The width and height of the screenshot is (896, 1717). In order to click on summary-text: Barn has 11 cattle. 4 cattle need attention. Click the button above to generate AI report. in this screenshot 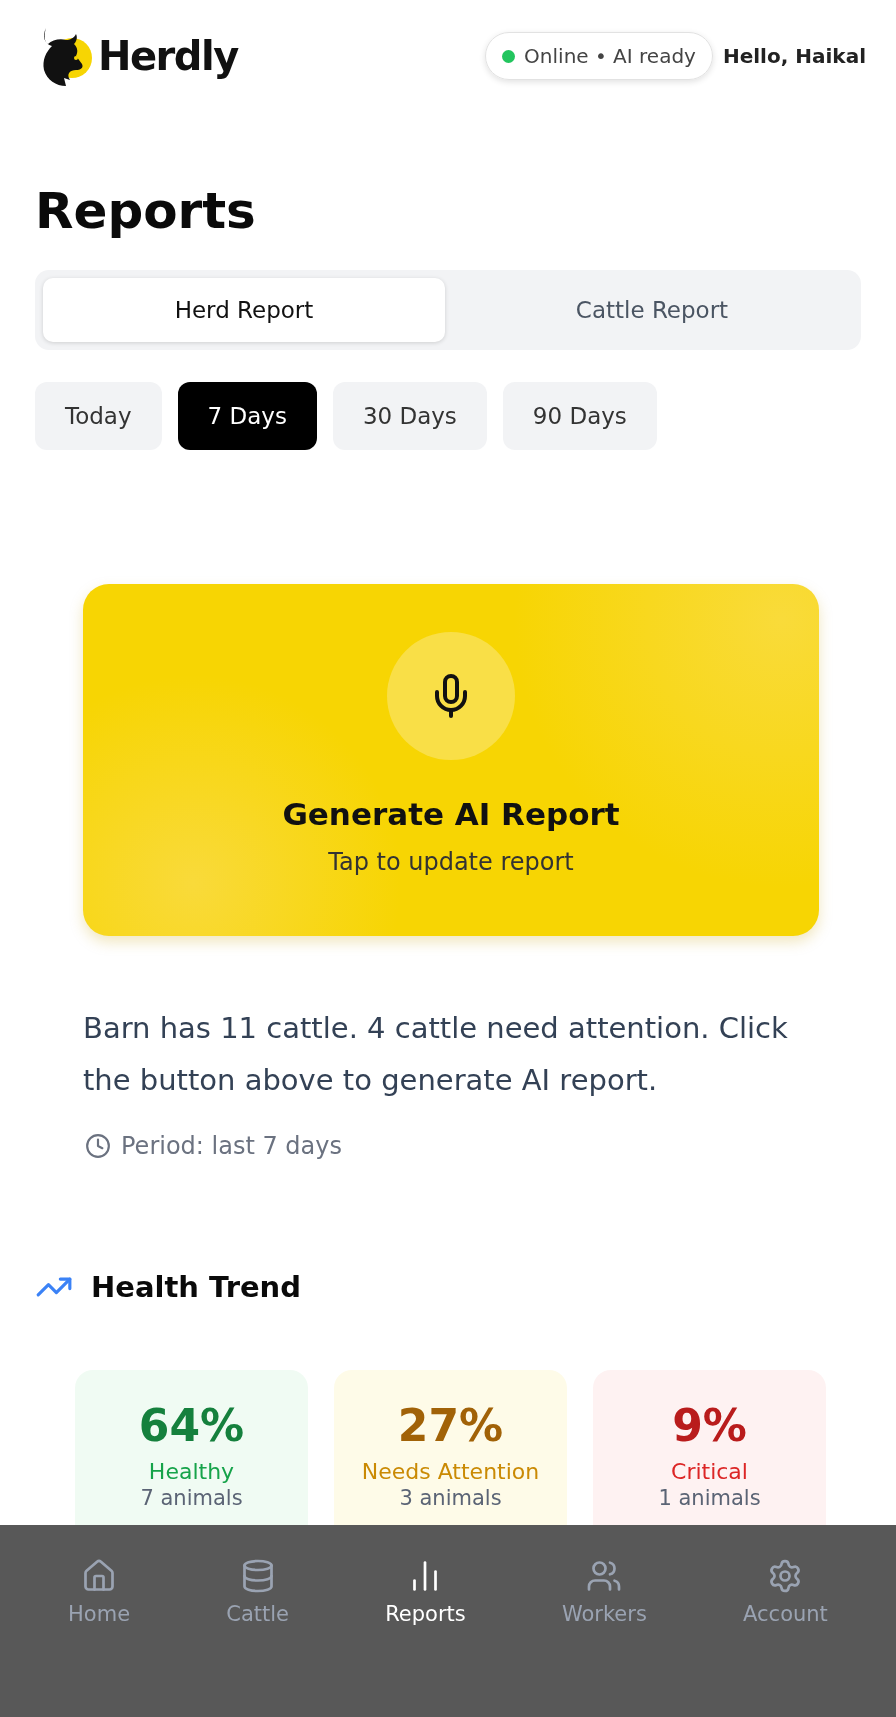, I will do `click(436, 1054)`.